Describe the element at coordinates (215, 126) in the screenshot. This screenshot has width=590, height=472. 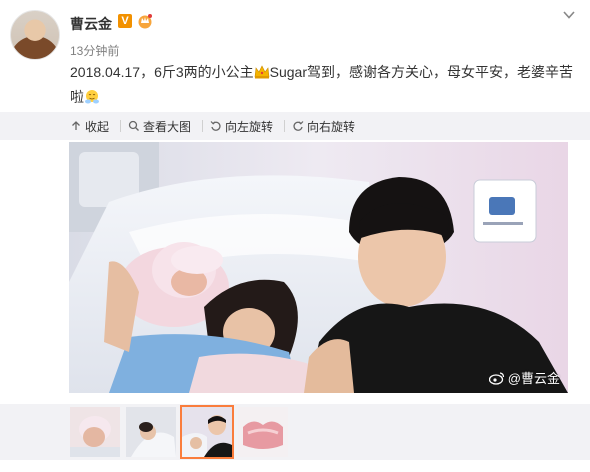
I see `rotate-left-icon` at that location.